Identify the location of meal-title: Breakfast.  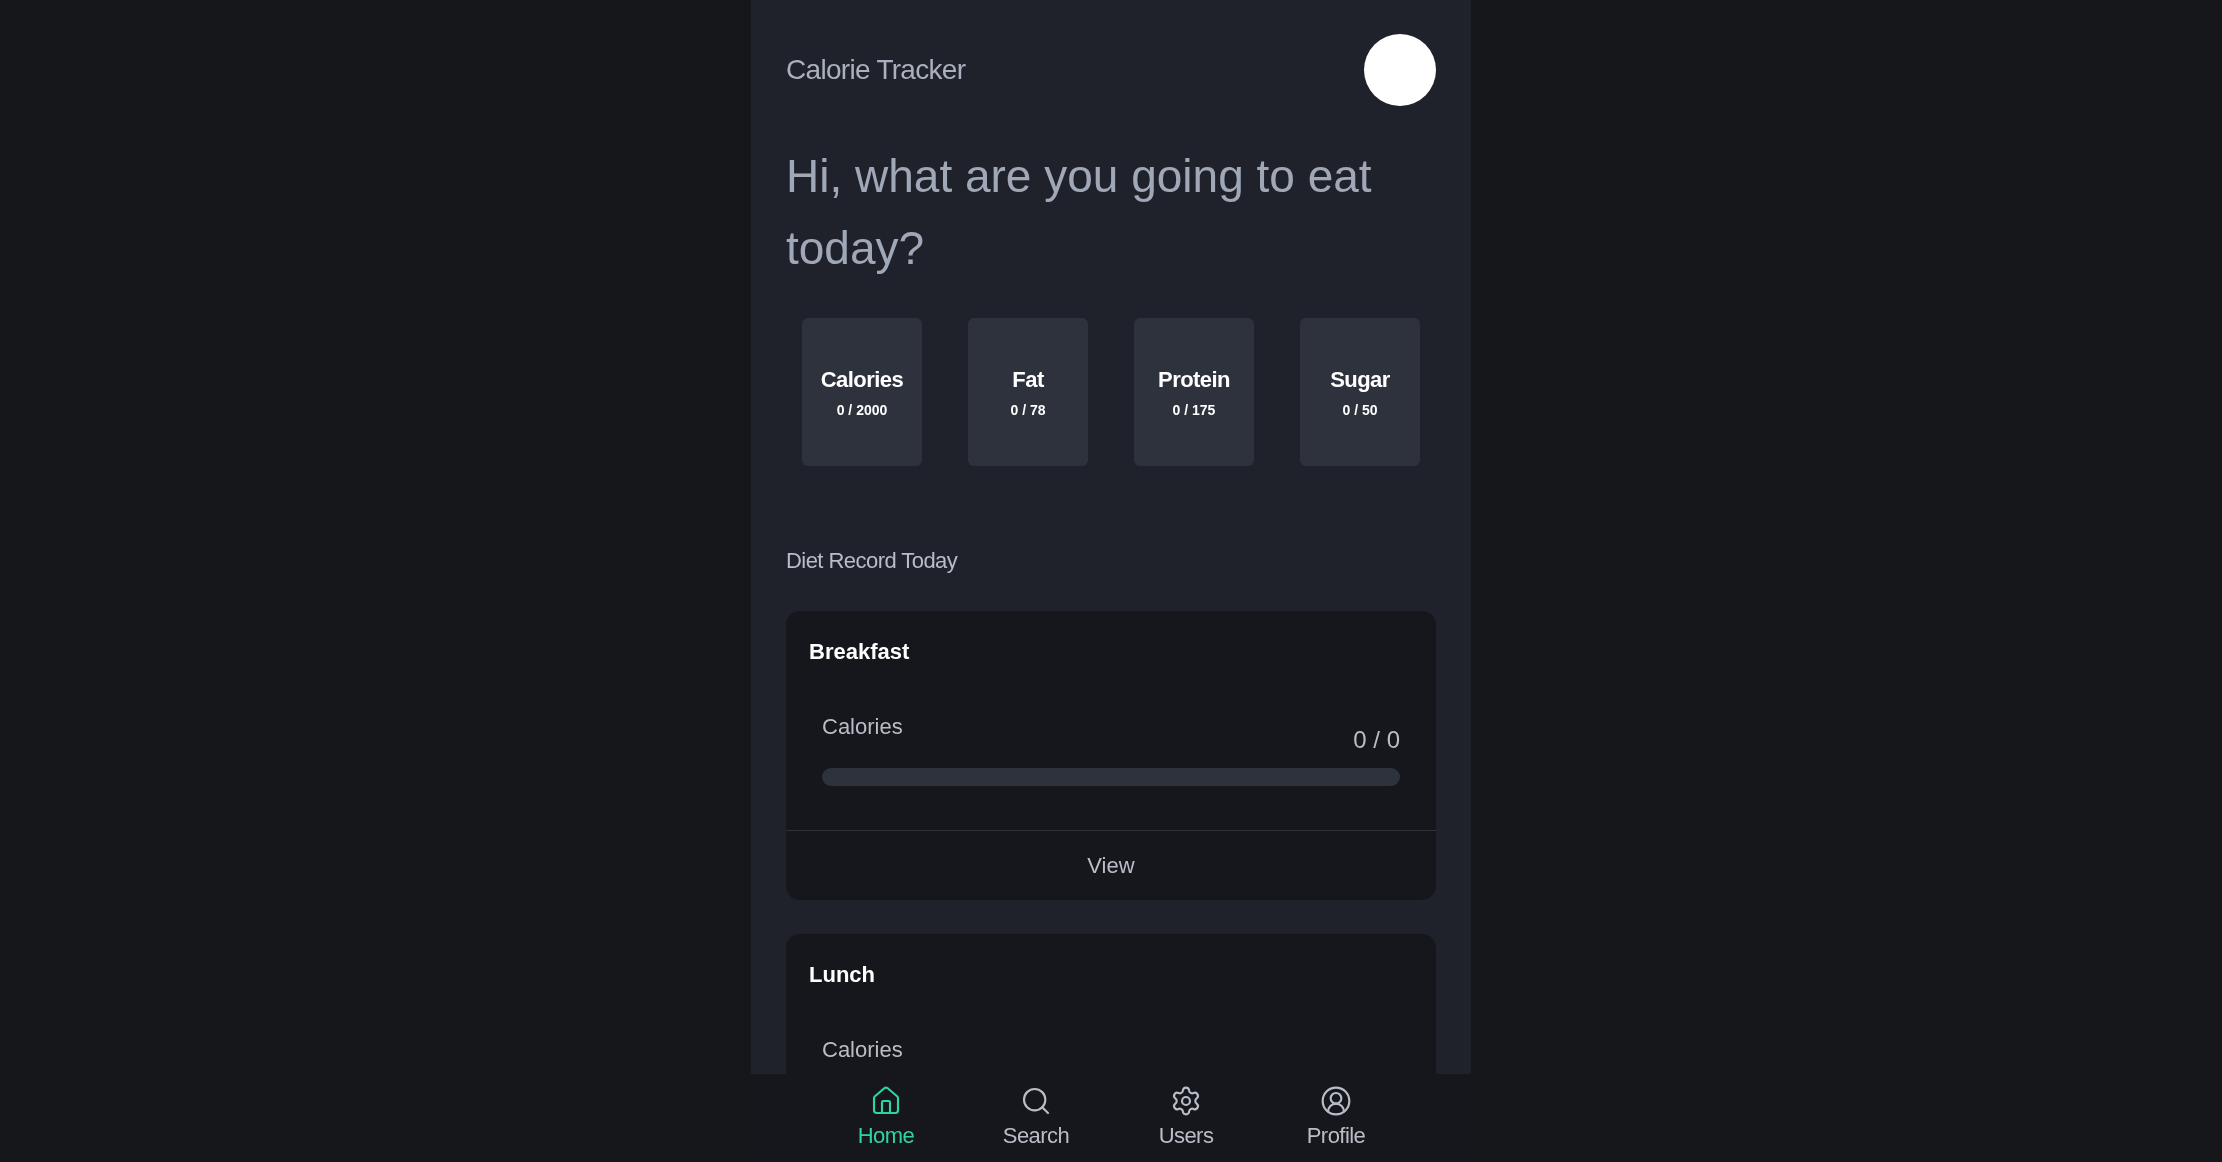
(859, 651).